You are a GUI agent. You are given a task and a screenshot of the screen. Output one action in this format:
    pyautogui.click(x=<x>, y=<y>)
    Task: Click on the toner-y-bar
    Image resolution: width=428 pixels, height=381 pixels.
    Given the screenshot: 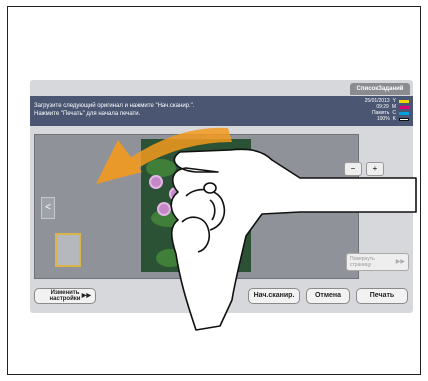 What is the action you would take?
    pyautogui.click(x=404, y=101)
    